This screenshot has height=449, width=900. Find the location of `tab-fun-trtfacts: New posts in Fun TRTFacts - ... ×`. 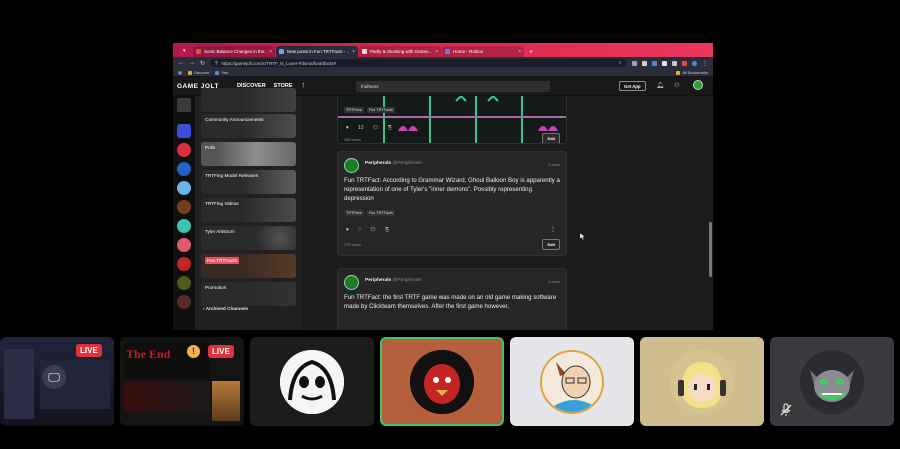

tab-fun-trtfacts: New posts in Fun TRTFacts - ... × is located at coordinates (317, 51).